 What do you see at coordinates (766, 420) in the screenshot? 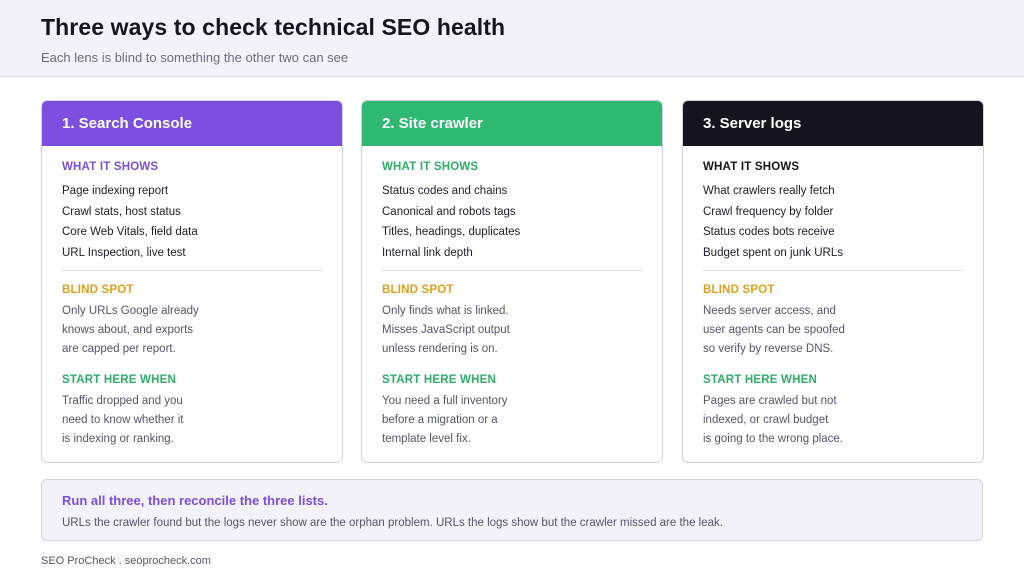
I see `text-line: indexed, or crawl budget` at bounding box center [766, 420].